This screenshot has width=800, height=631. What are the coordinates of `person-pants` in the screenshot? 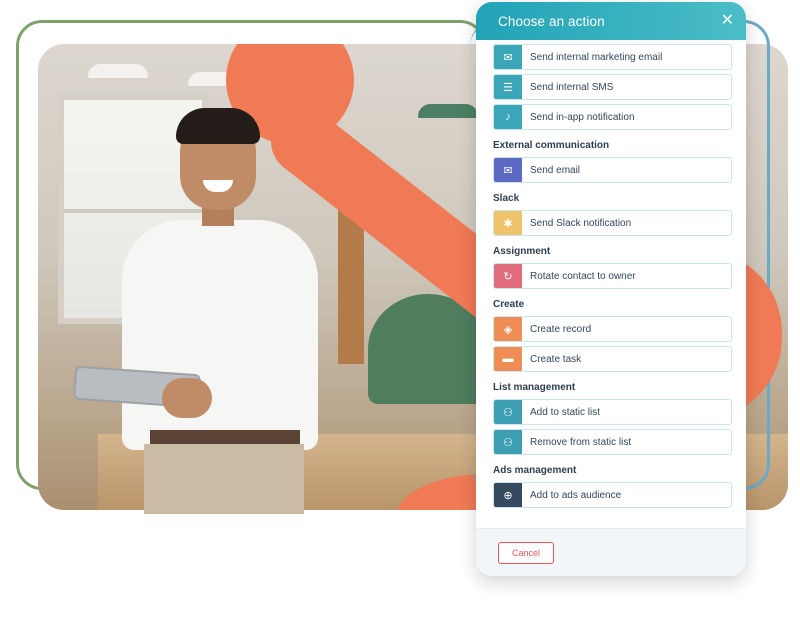 It's located at (224, 479).